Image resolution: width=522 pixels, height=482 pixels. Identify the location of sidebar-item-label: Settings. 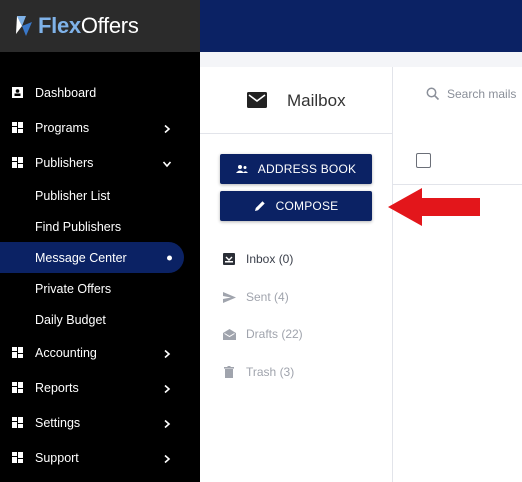
(58, 422).